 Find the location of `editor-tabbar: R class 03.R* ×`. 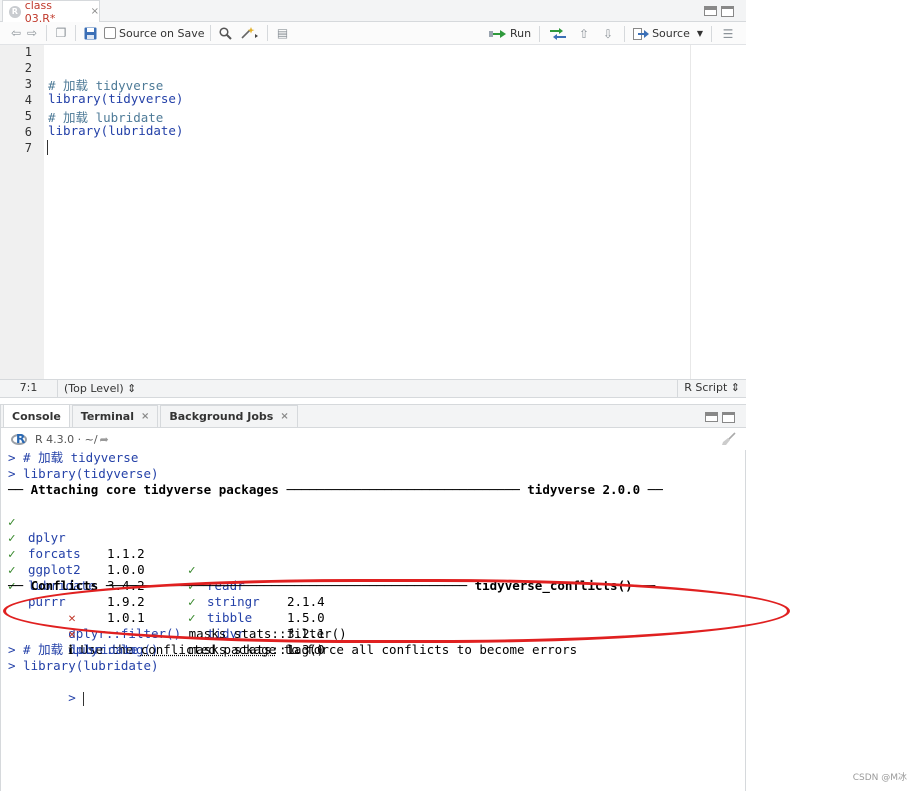

editor-tabbar: R class 03.R* × is located at coordinates (373, 12).